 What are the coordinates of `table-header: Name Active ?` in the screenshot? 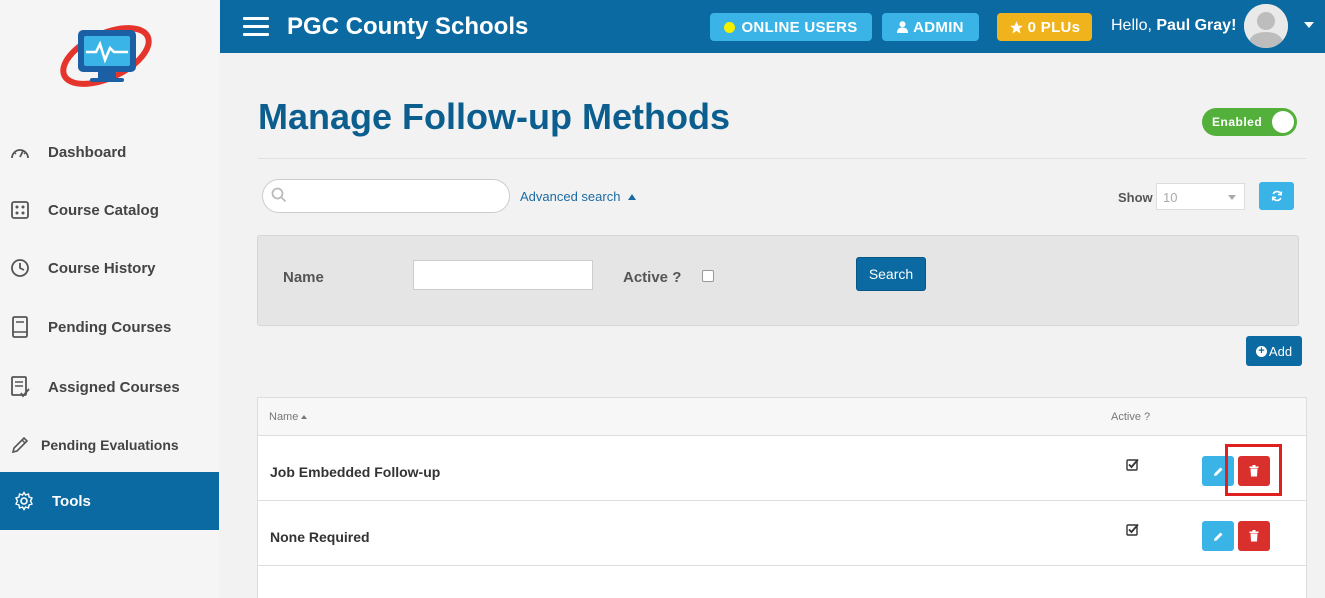 It's located at (782, 417).